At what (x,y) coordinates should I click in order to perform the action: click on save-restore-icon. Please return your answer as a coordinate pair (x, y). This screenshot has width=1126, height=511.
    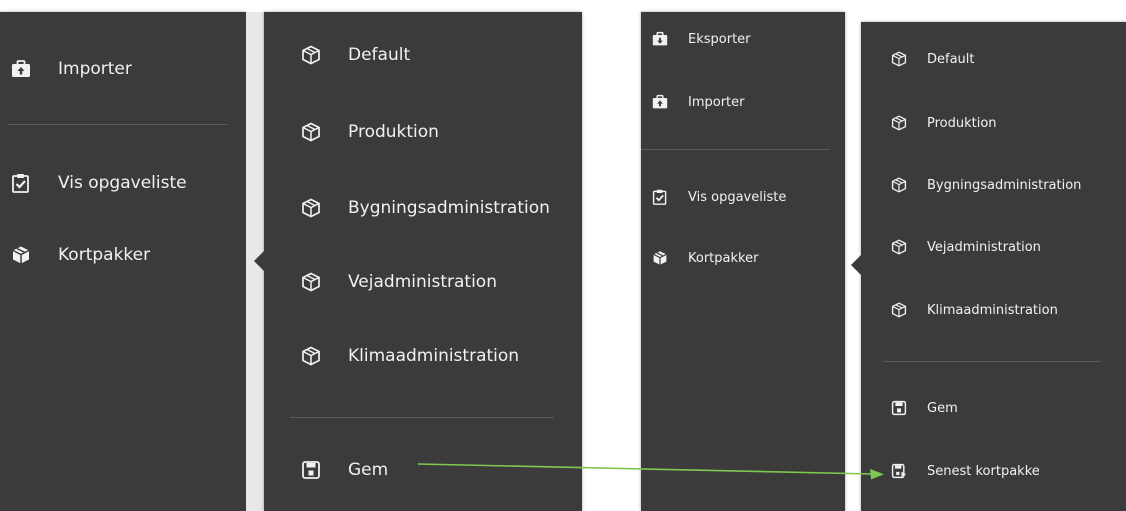
    Looking at the image, I should click on (899, 471).